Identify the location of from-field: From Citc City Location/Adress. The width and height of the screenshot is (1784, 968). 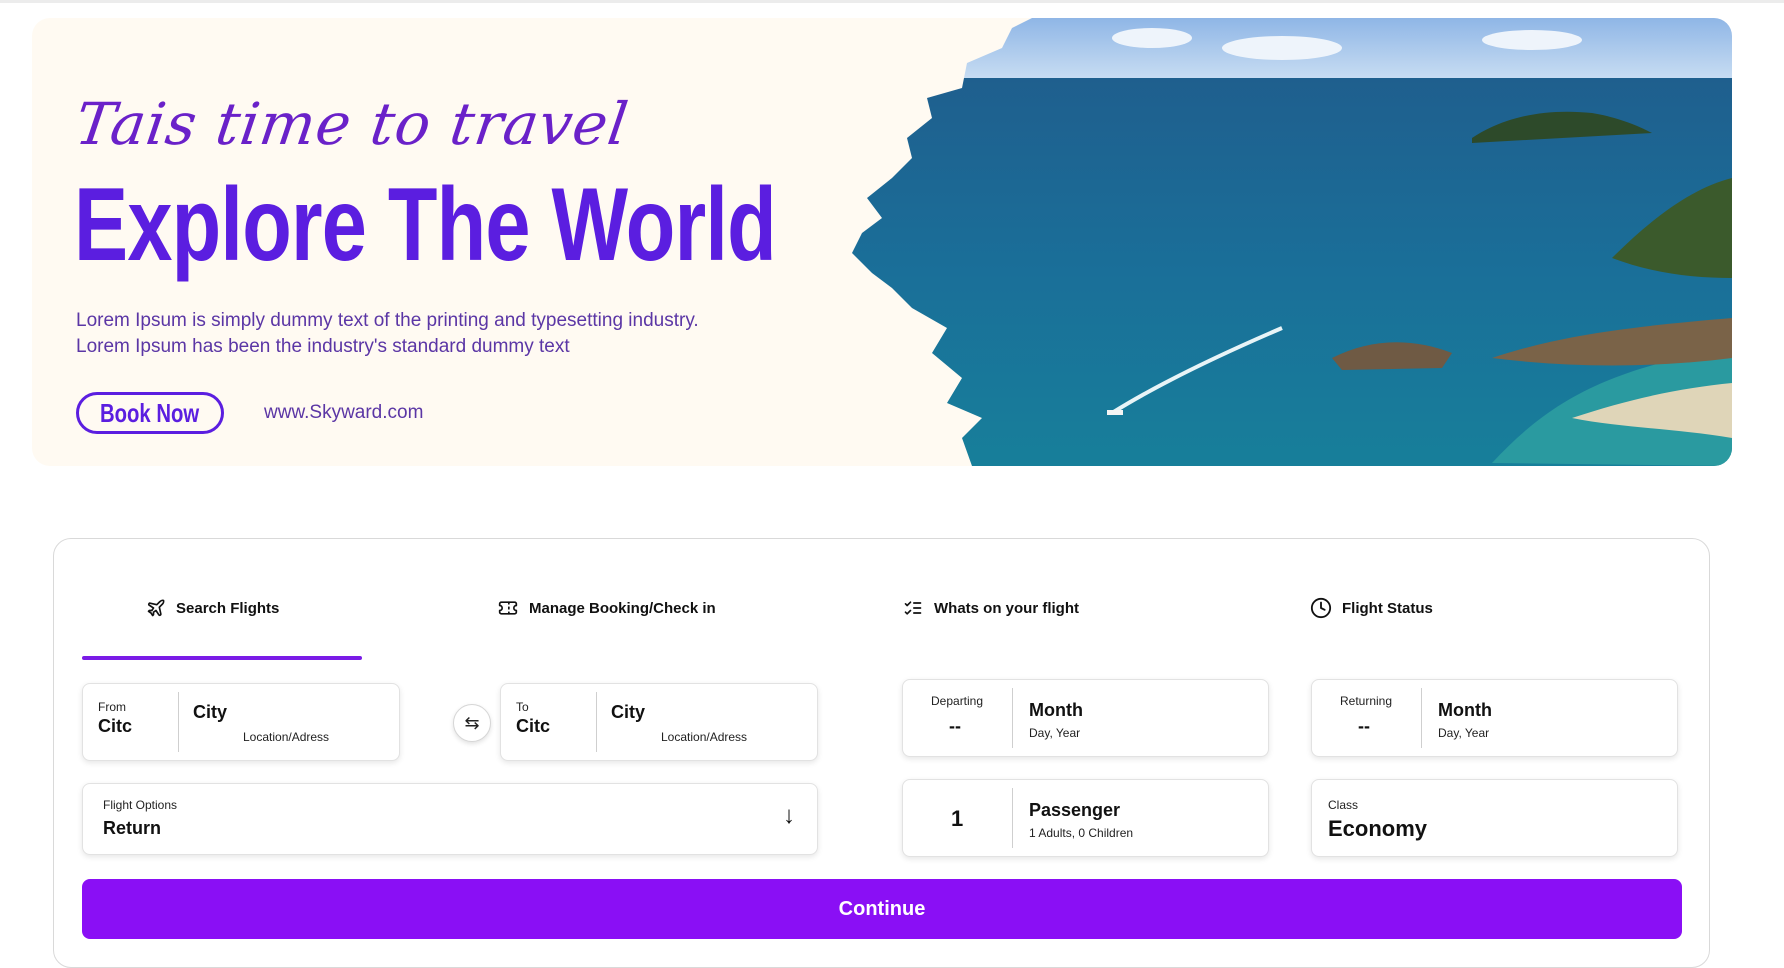
(241, 722).